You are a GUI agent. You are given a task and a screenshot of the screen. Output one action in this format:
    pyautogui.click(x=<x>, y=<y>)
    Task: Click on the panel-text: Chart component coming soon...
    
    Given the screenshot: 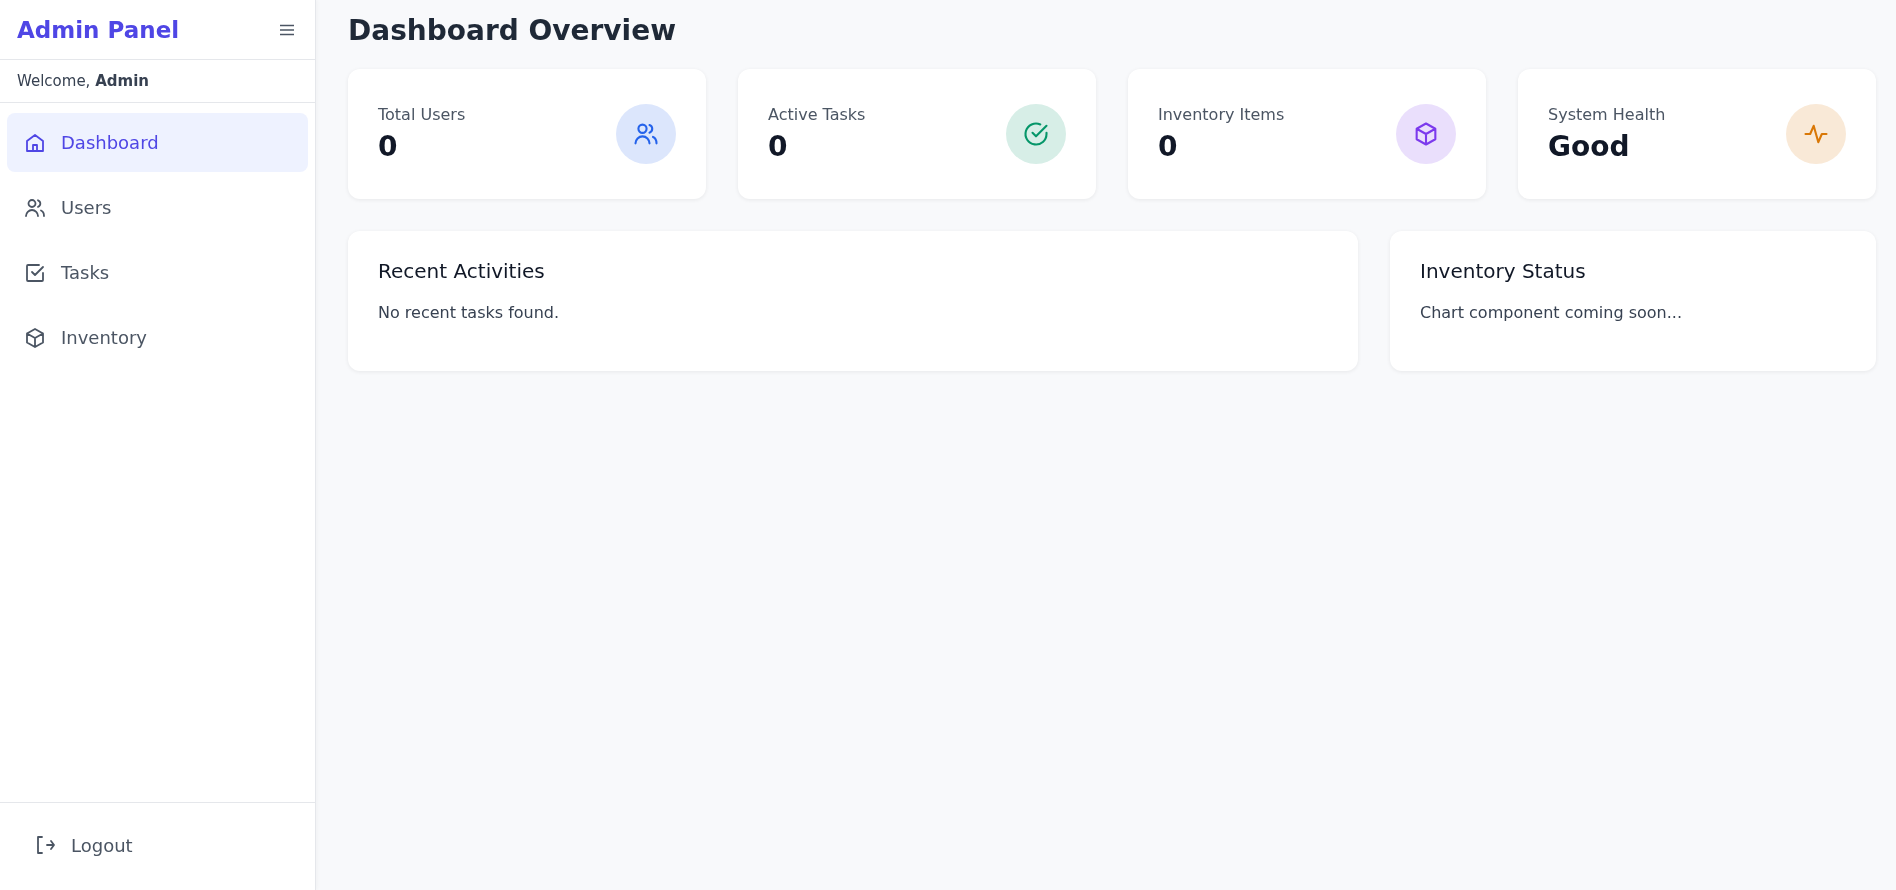 What is the action you would take?
    pyautogui.click(x=1551, y=312)
    